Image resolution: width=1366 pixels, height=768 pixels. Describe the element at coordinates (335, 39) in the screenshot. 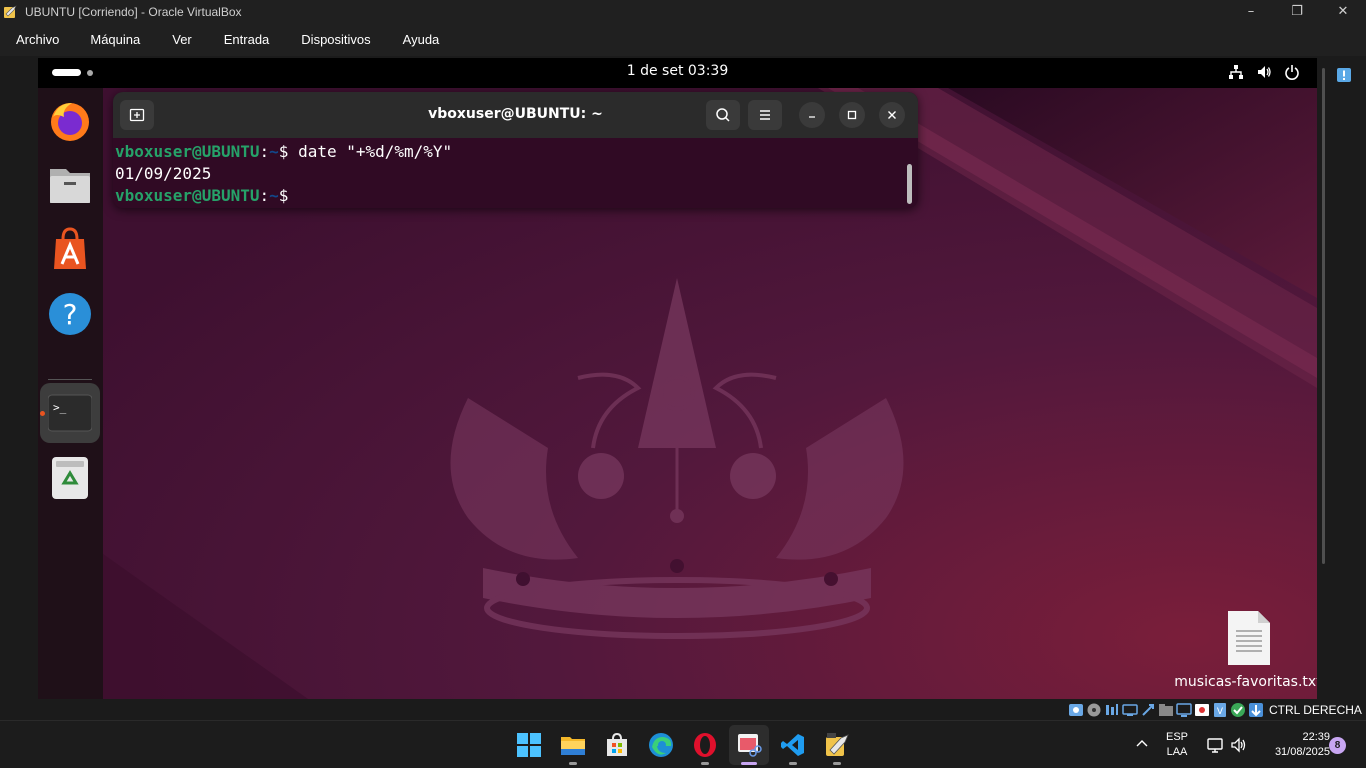

I see `menu-dispositivos: Dispositivos` at that location.